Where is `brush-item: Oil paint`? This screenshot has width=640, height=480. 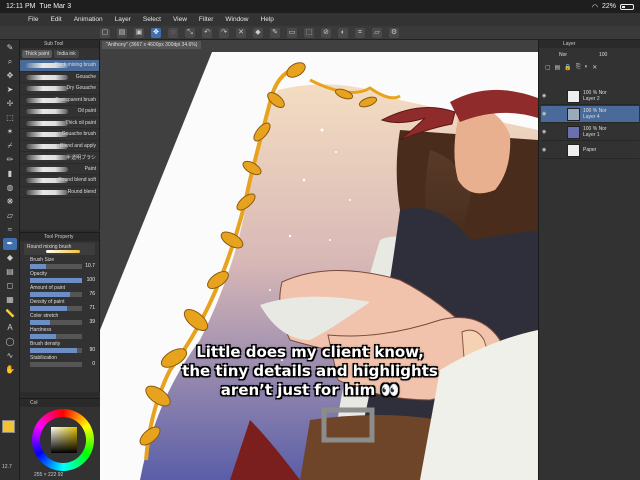 brush-item: Oil paint is located at coordinates (59, 112).